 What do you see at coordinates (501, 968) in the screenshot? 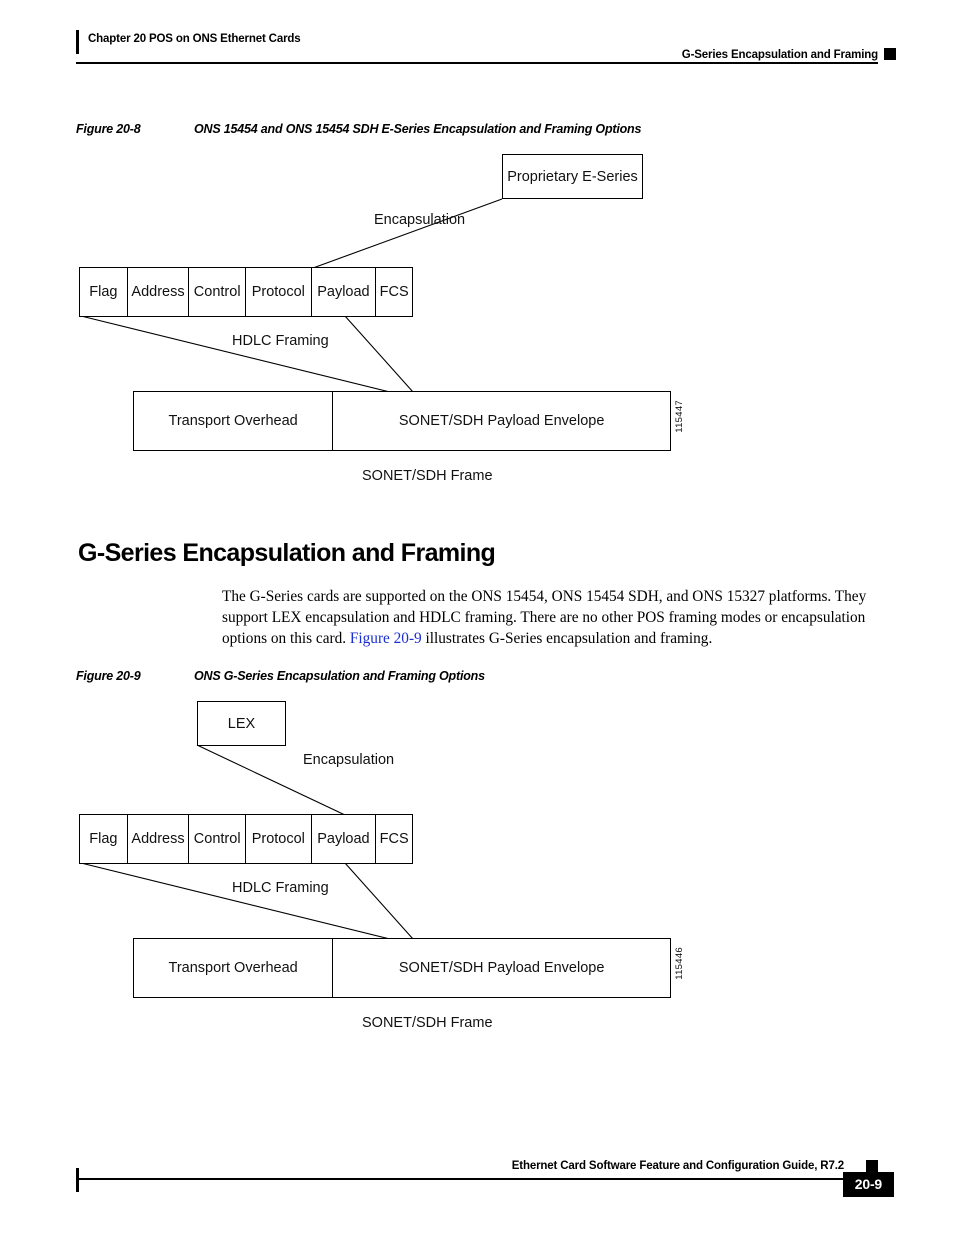
I see `sonet-cell-payload-envelope: SONET/SDH Payload Envelope` at bounding box center [501, 968].